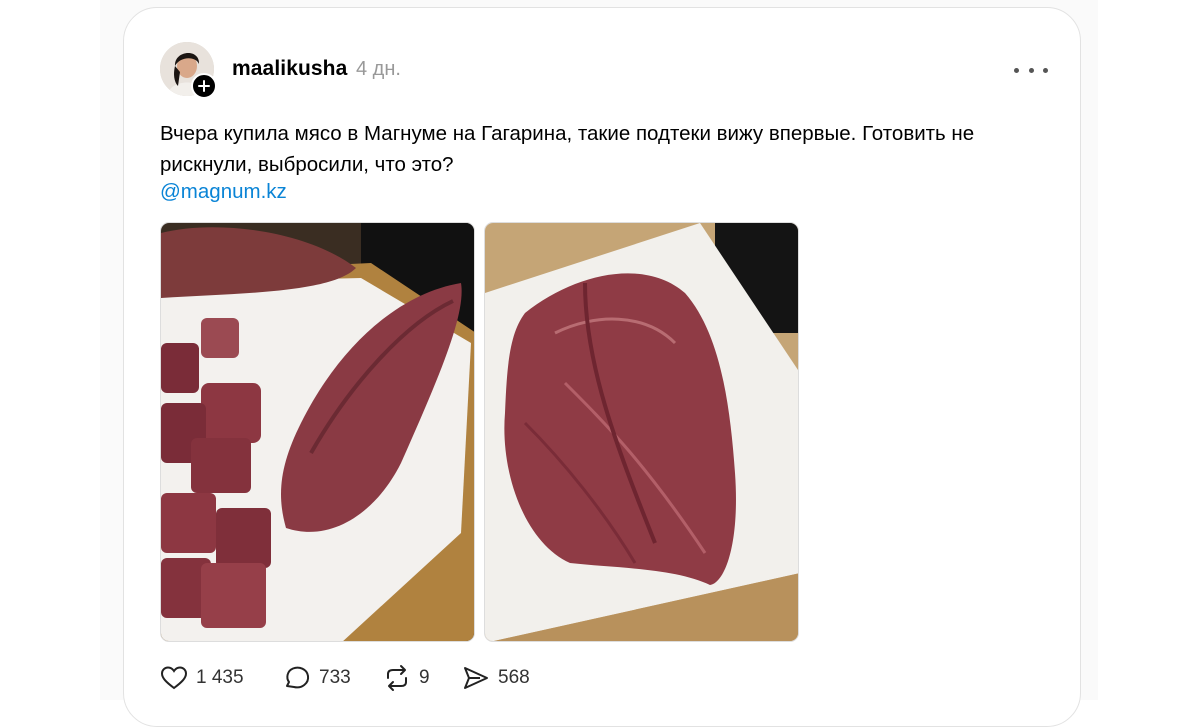 The height and width of the screenshot is (727, 1200). I want to click on send-icon, so click(476, 678).